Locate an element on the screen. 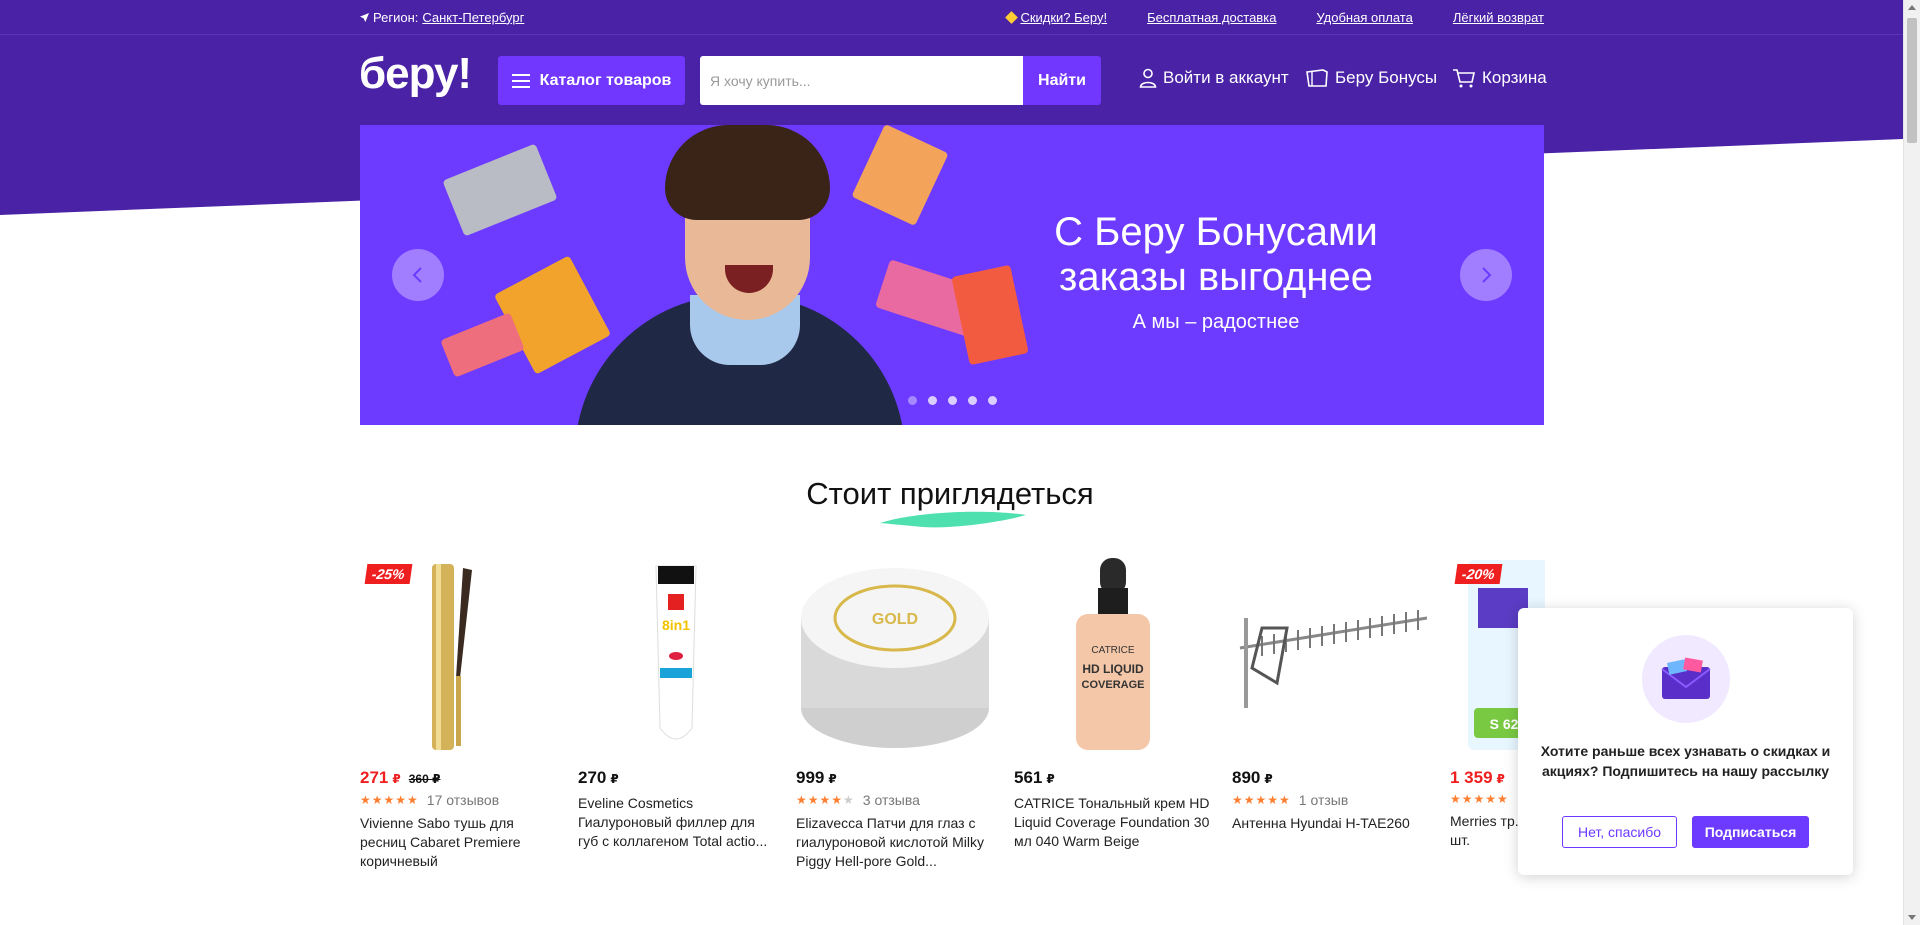  catalog-button: Каталог товаров is located at coordinates (591, 80).